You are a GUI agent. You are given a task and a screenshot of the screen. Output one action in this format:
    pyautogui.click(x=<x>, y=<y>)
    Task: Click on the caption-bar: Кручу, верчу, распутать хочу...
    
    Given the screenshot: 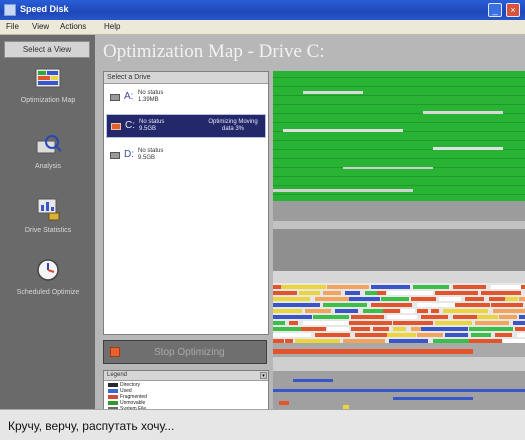 What is the action you would take?
    pyautogui.click(x=262, y=424)
    